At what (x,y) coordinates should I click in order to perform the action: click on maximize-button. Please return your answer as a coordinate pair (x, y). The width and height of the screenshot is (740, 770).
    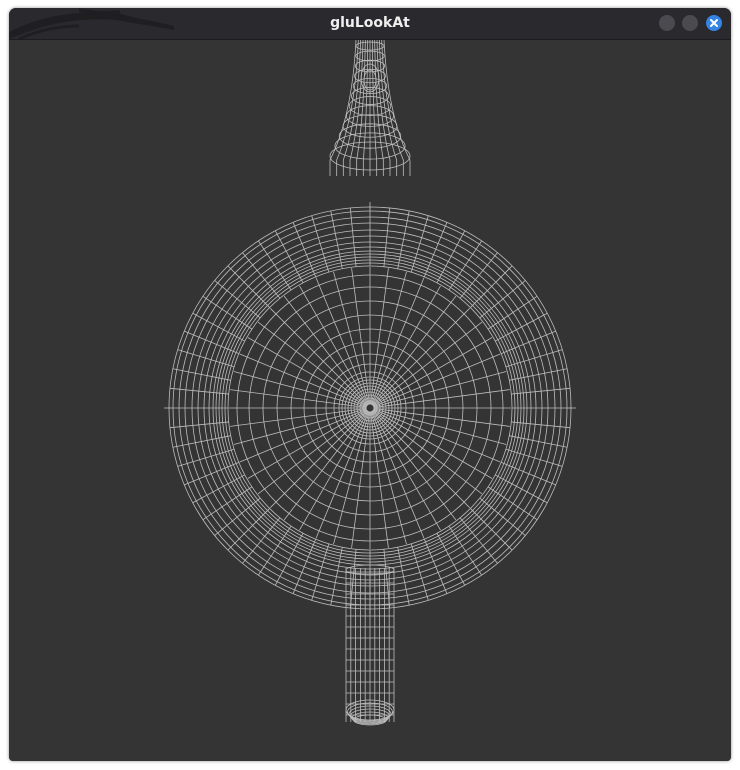
    Looking at the image, I should click on (690, 23).